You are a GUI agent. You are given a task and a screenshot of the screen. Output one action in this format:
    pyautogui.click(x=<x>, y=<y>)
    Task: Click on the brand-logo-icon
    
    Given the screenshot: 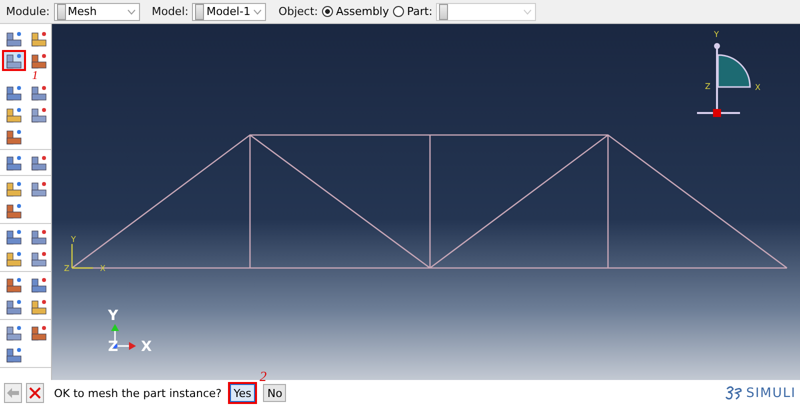 What is the action you would take?
    pyautogui.click(x=734, y=393)
    